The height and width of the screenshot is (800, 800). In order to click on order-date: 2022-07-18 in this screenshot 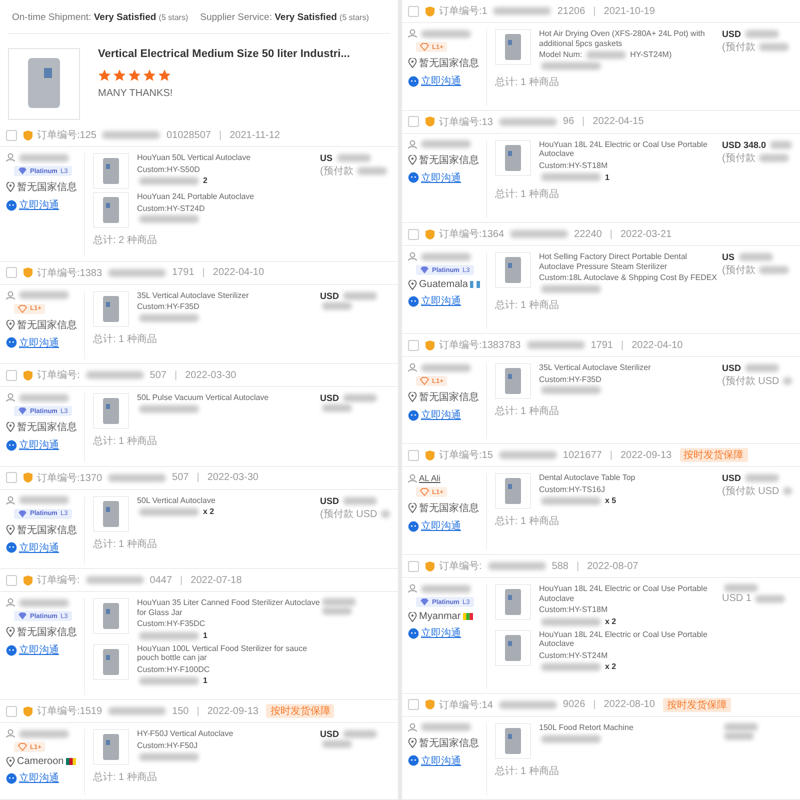, I will do `click(216, 580)`.